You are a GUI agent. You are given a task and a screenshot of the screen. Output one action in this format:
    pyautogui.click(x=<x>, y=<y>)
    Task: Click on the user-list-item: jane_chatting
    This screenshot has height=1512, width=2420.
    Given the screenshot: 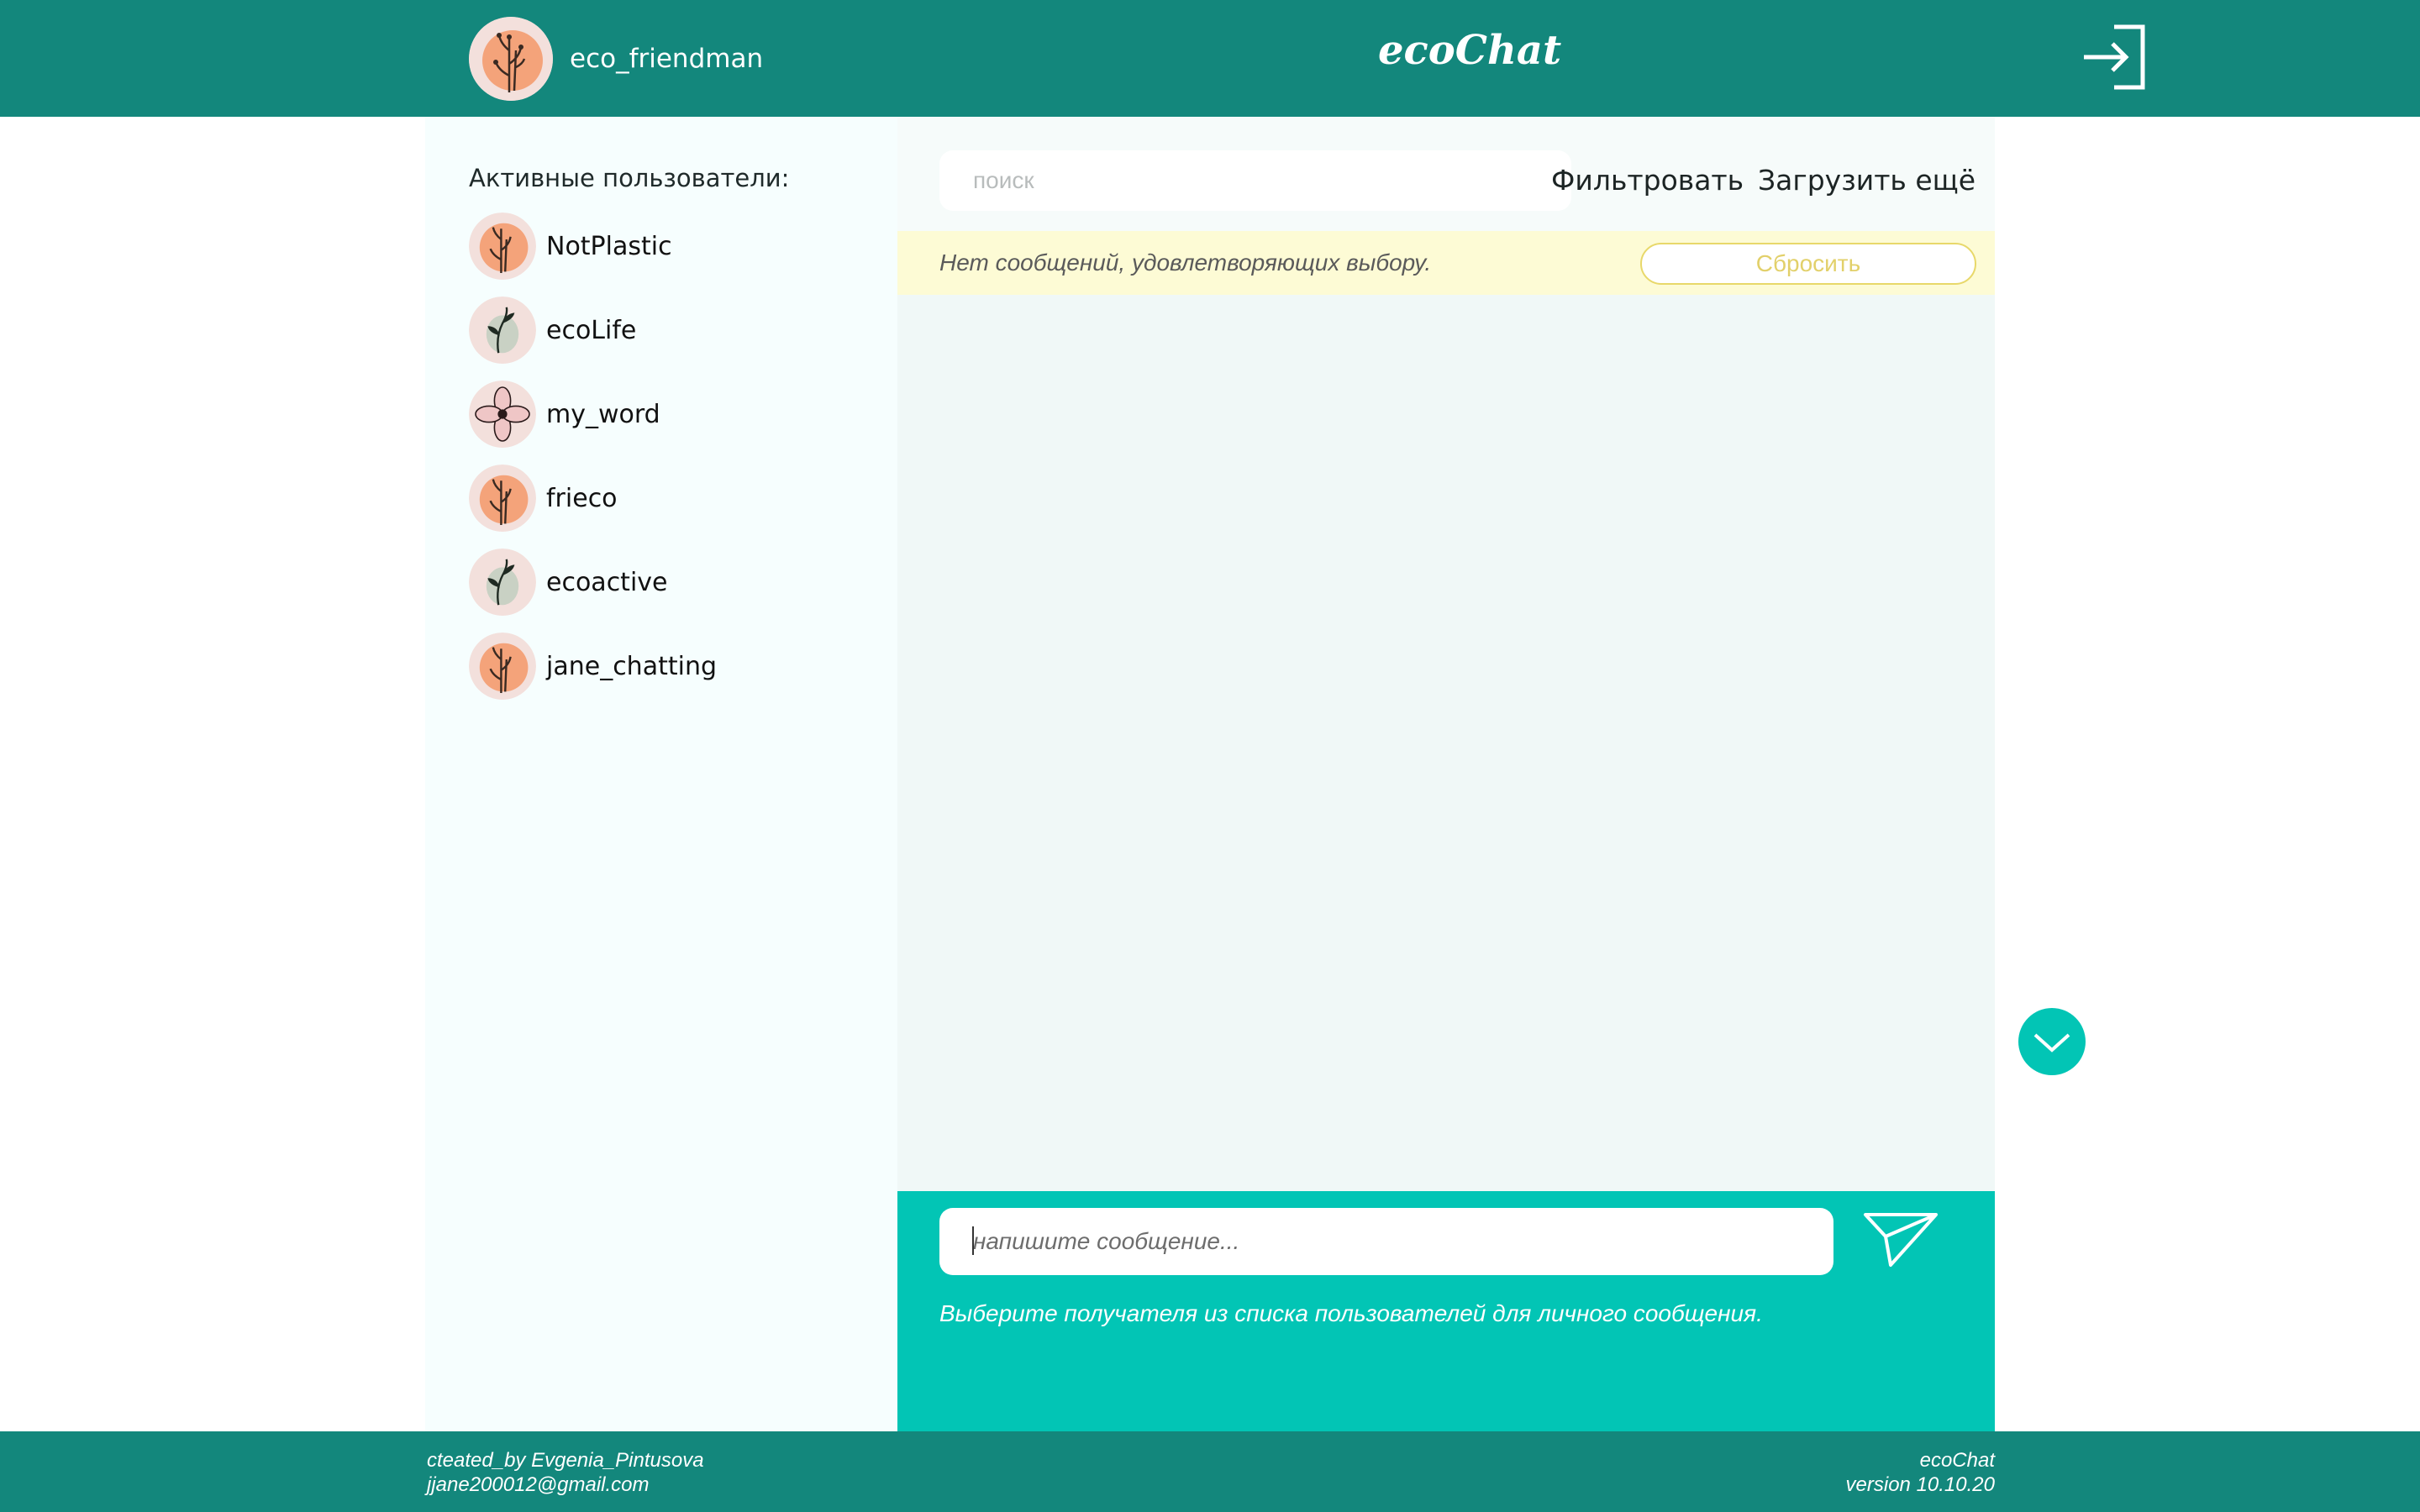 What is the action you would take?
    pyautogui.click(x=593, y=666)
    